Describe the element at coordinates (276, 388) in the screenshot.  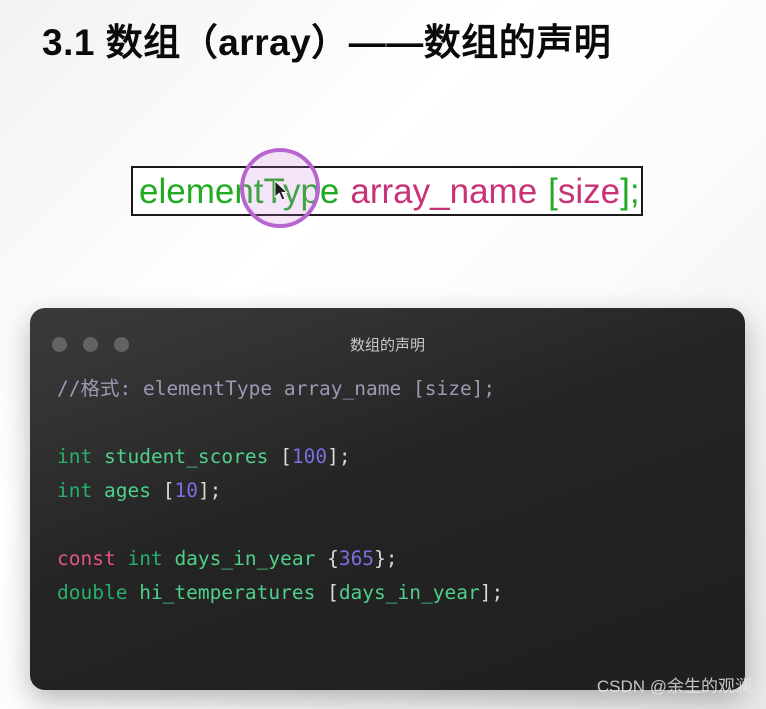
I see `code-token: //格式: elementType array_name [size];` at that location.